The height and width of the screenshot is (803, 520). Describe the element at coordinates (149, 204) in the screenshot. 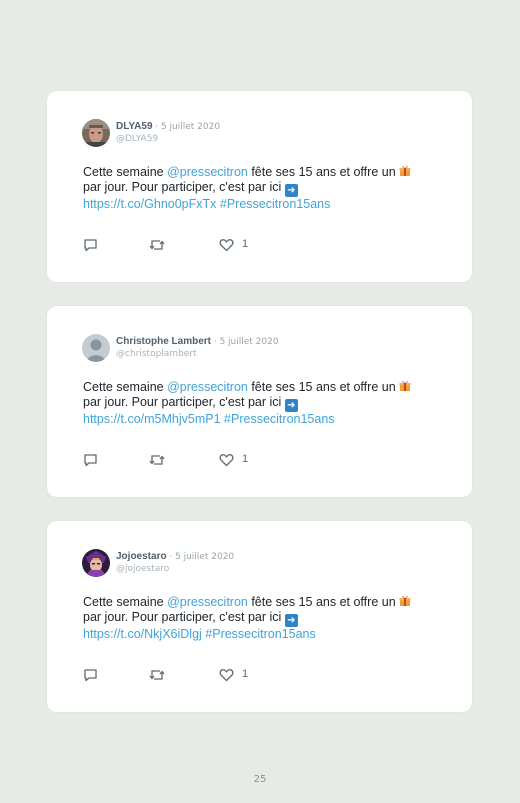

I see `tweet-url-link: https://t.co/Ghno0pFxTx` at that location.